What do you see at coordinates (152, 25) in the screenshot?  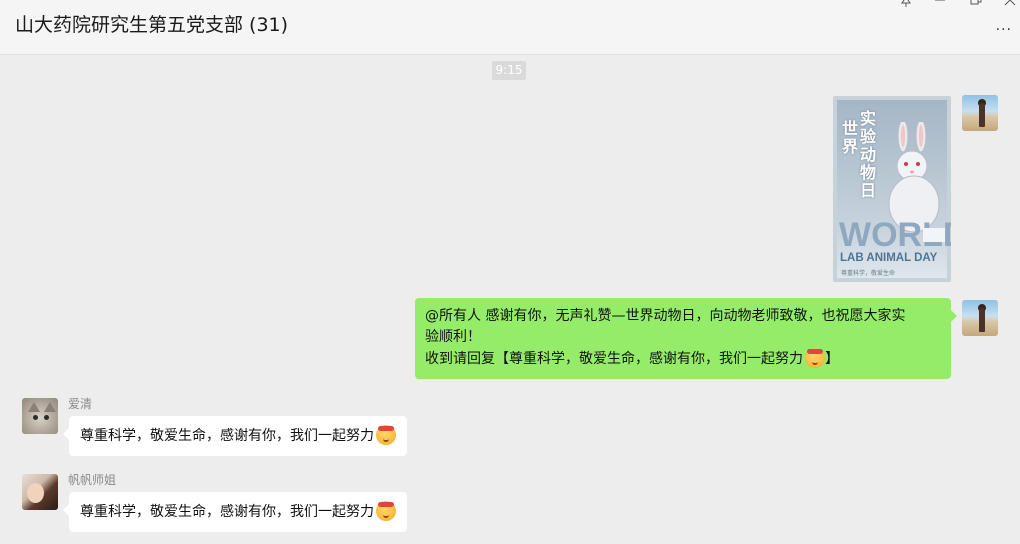 I see `chat-title: 山大药院研究生第五党支部 (31)` at bounding box center [152, 25].